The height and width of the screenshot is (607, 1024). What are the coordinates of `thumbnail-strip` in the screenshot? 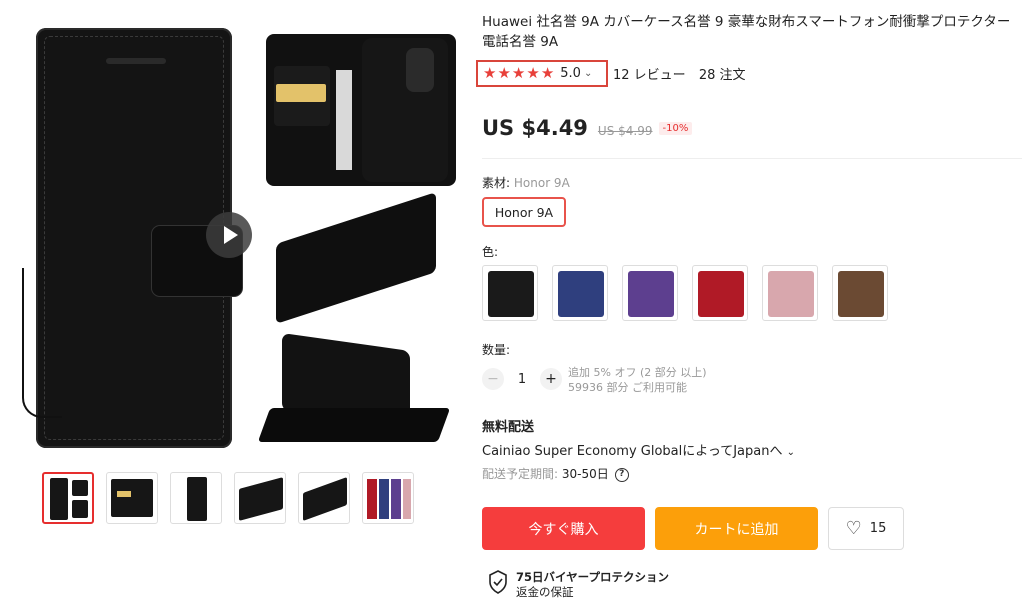 It's located at (228, 498).